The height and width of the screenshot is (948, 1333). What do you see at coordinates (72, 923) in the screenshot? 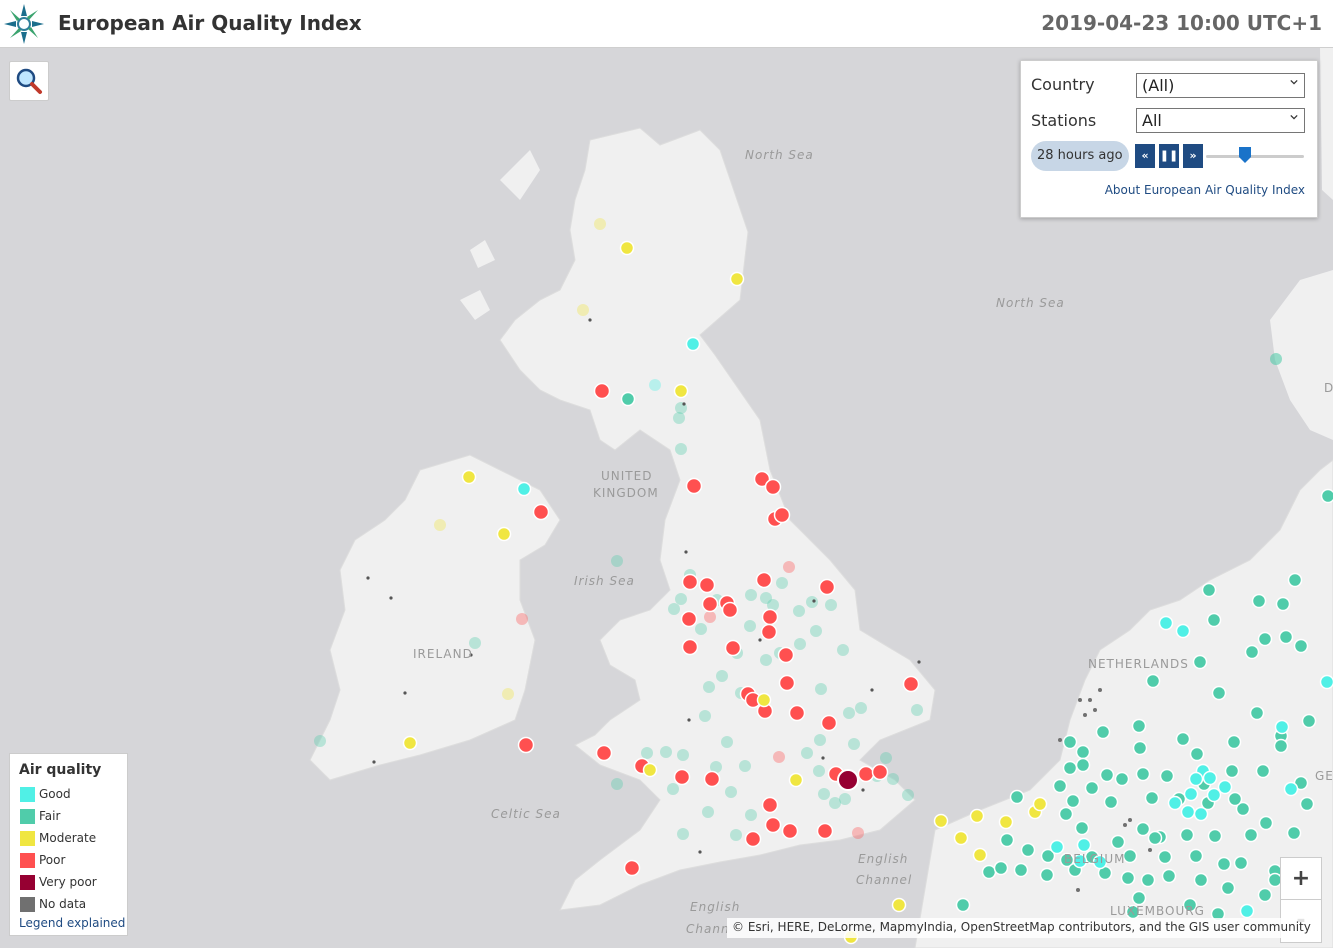
I see `legend-explained-link: Legend explained` at bounding box center [72, 923].